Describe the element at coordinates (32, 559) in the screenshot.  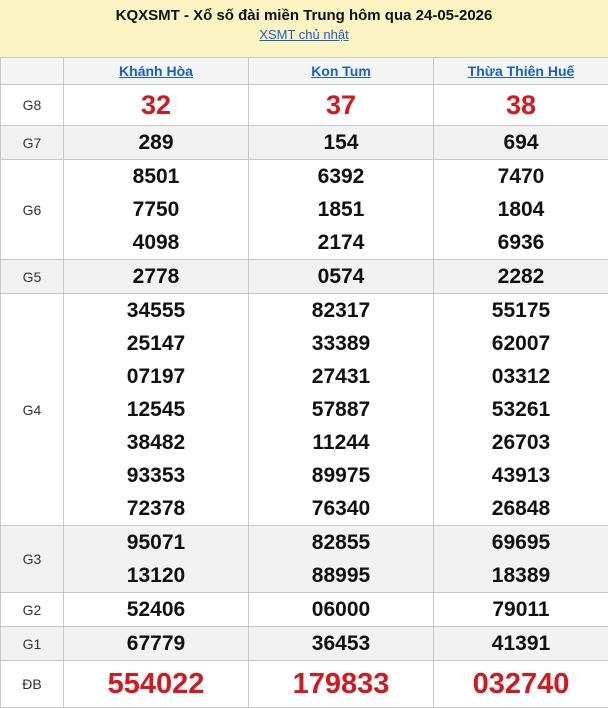
I see `prize-label: G3` at that location.